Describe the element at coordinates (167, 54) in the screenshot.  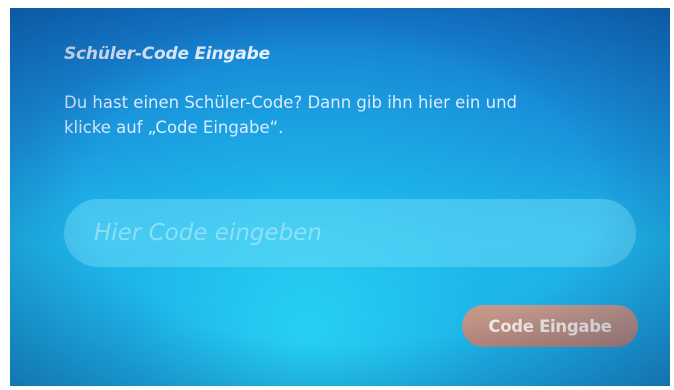
I see `dialog-title: Schüler-Code Eingabe` at that location.